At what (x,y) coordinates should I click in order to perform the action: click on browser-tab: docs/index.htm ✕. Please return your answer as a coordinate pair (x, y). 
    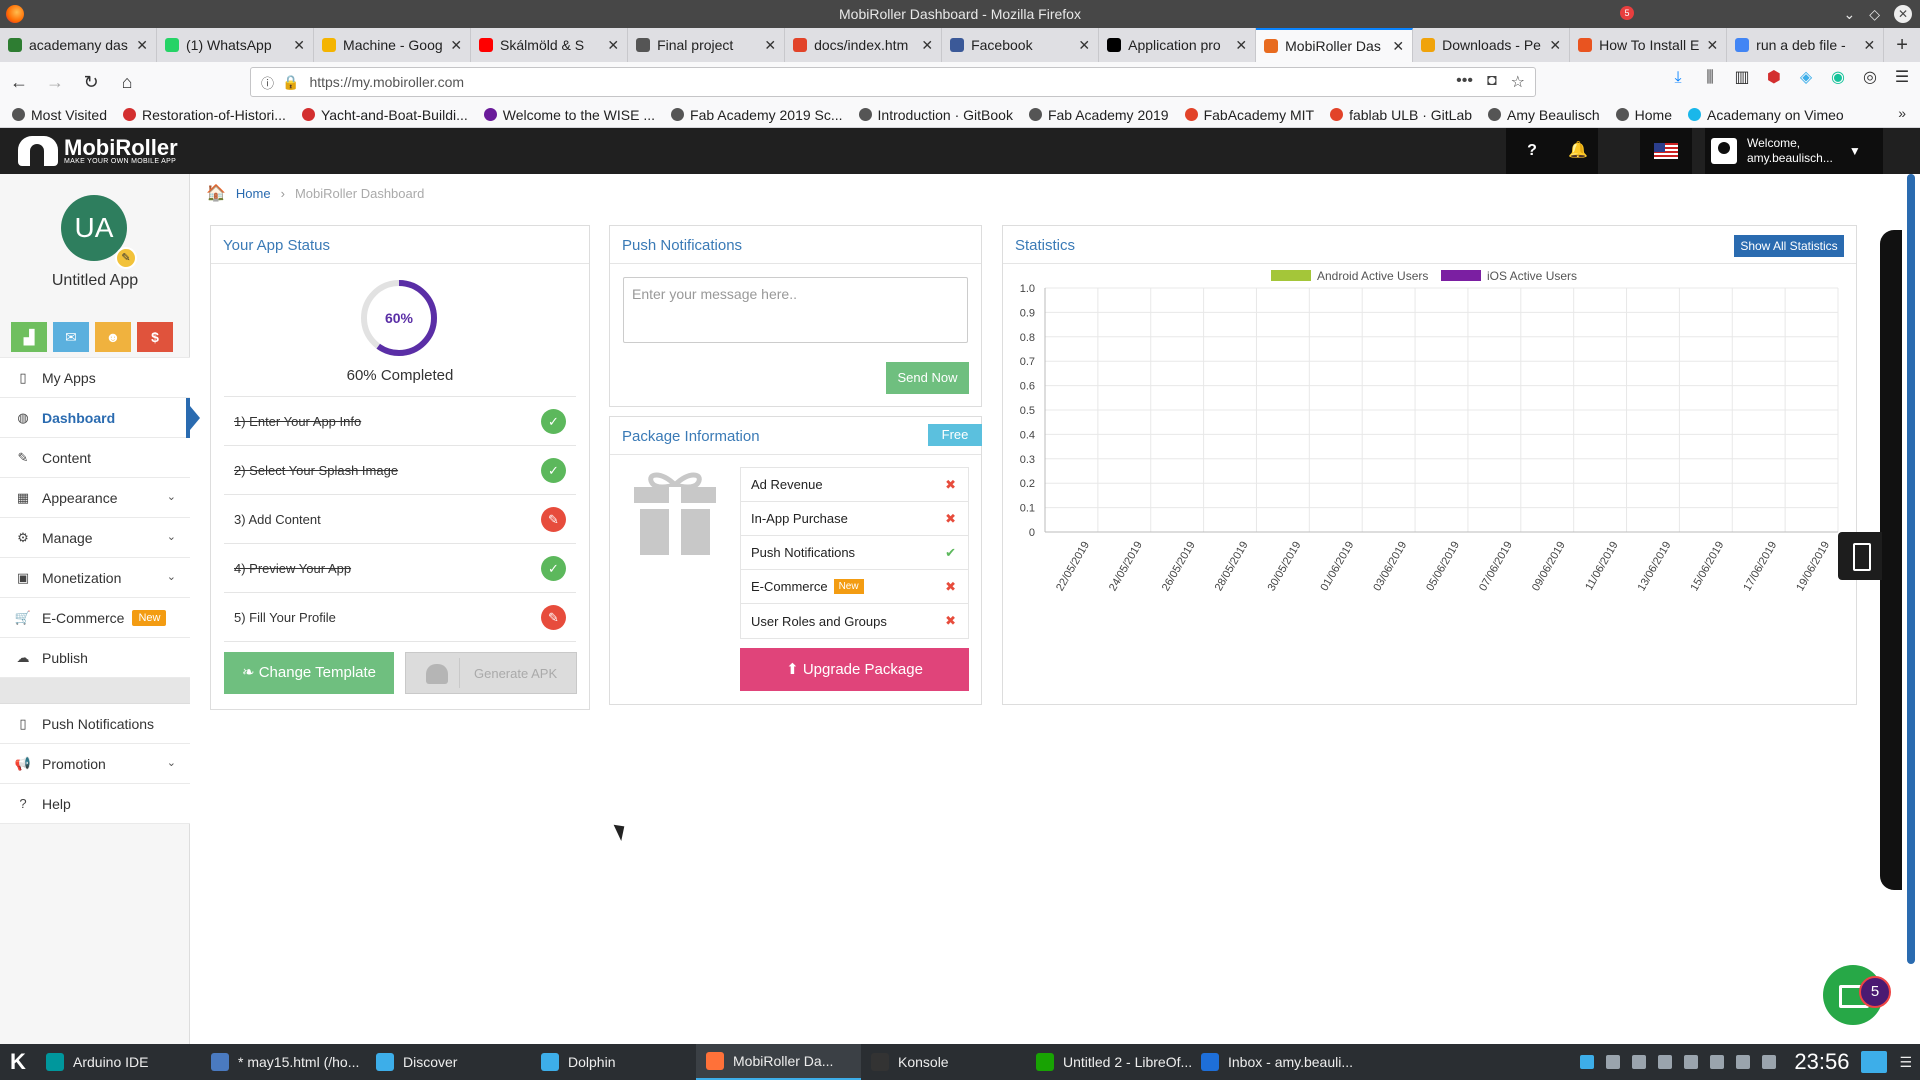
    Looking at the image, I should click on (864, 45).